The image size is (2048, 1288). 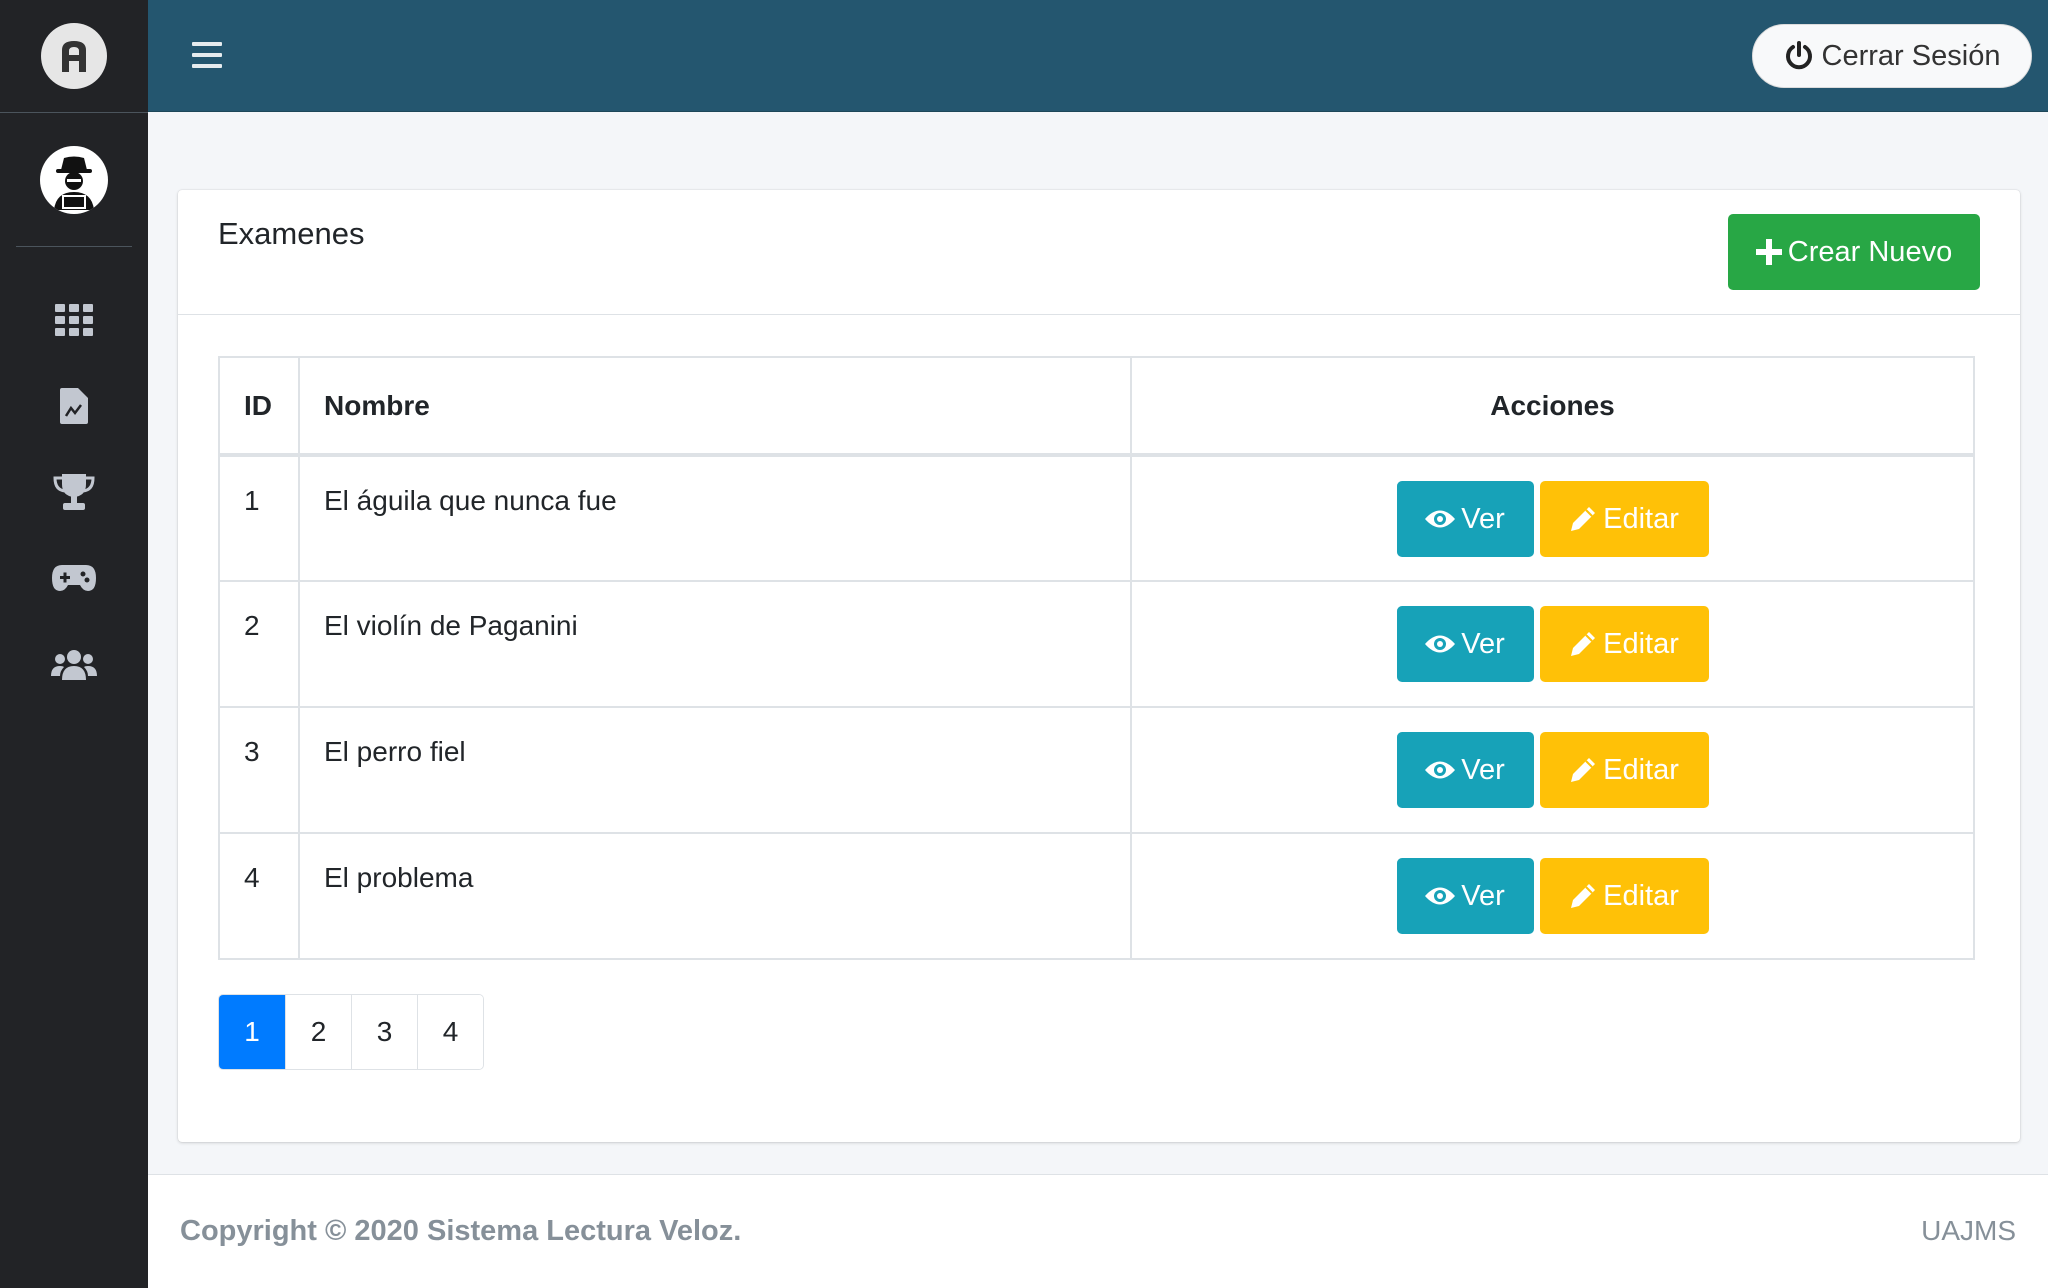 I want to click on row-name: El águila que nunca fue, so click(x=715, y=518).